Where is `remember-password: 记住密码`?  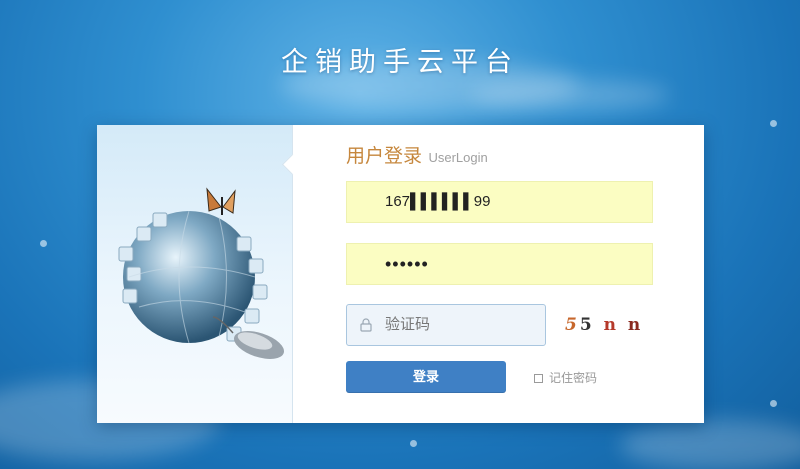 remember-password: 记住密码 is located at coordinates (565, 377).